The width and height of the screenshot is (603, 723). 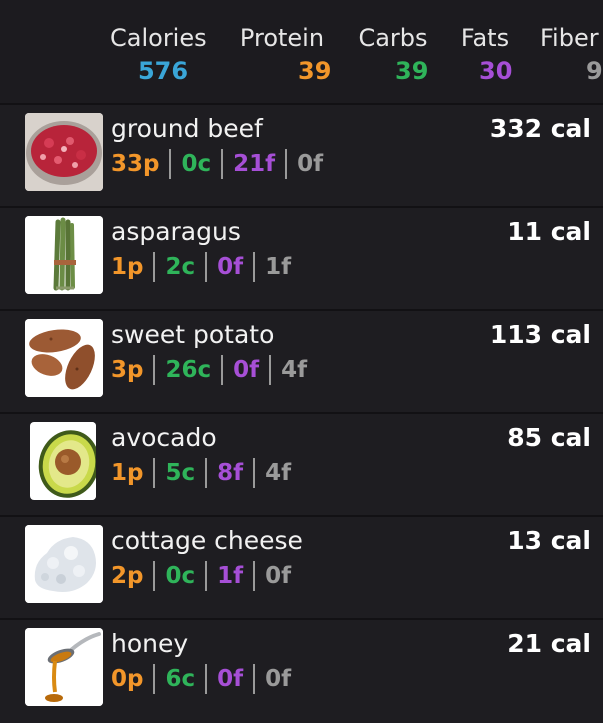 What do you see at coordinates (187, 128) in the screenshot?
I see `food-name: ground beef` at bounding box center [187, 128].